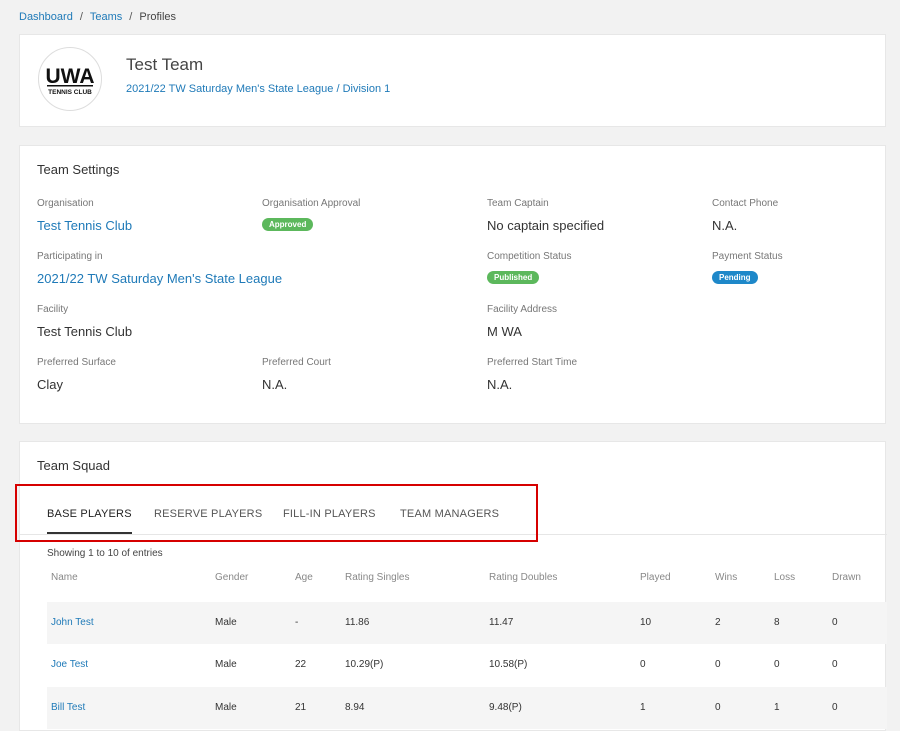 The height and width of the screenshot is (731, 900). What do you see at coordinates (304, 577) in the screenshot?
I see `column-header-age: Age` at bounding box center [304, 577].